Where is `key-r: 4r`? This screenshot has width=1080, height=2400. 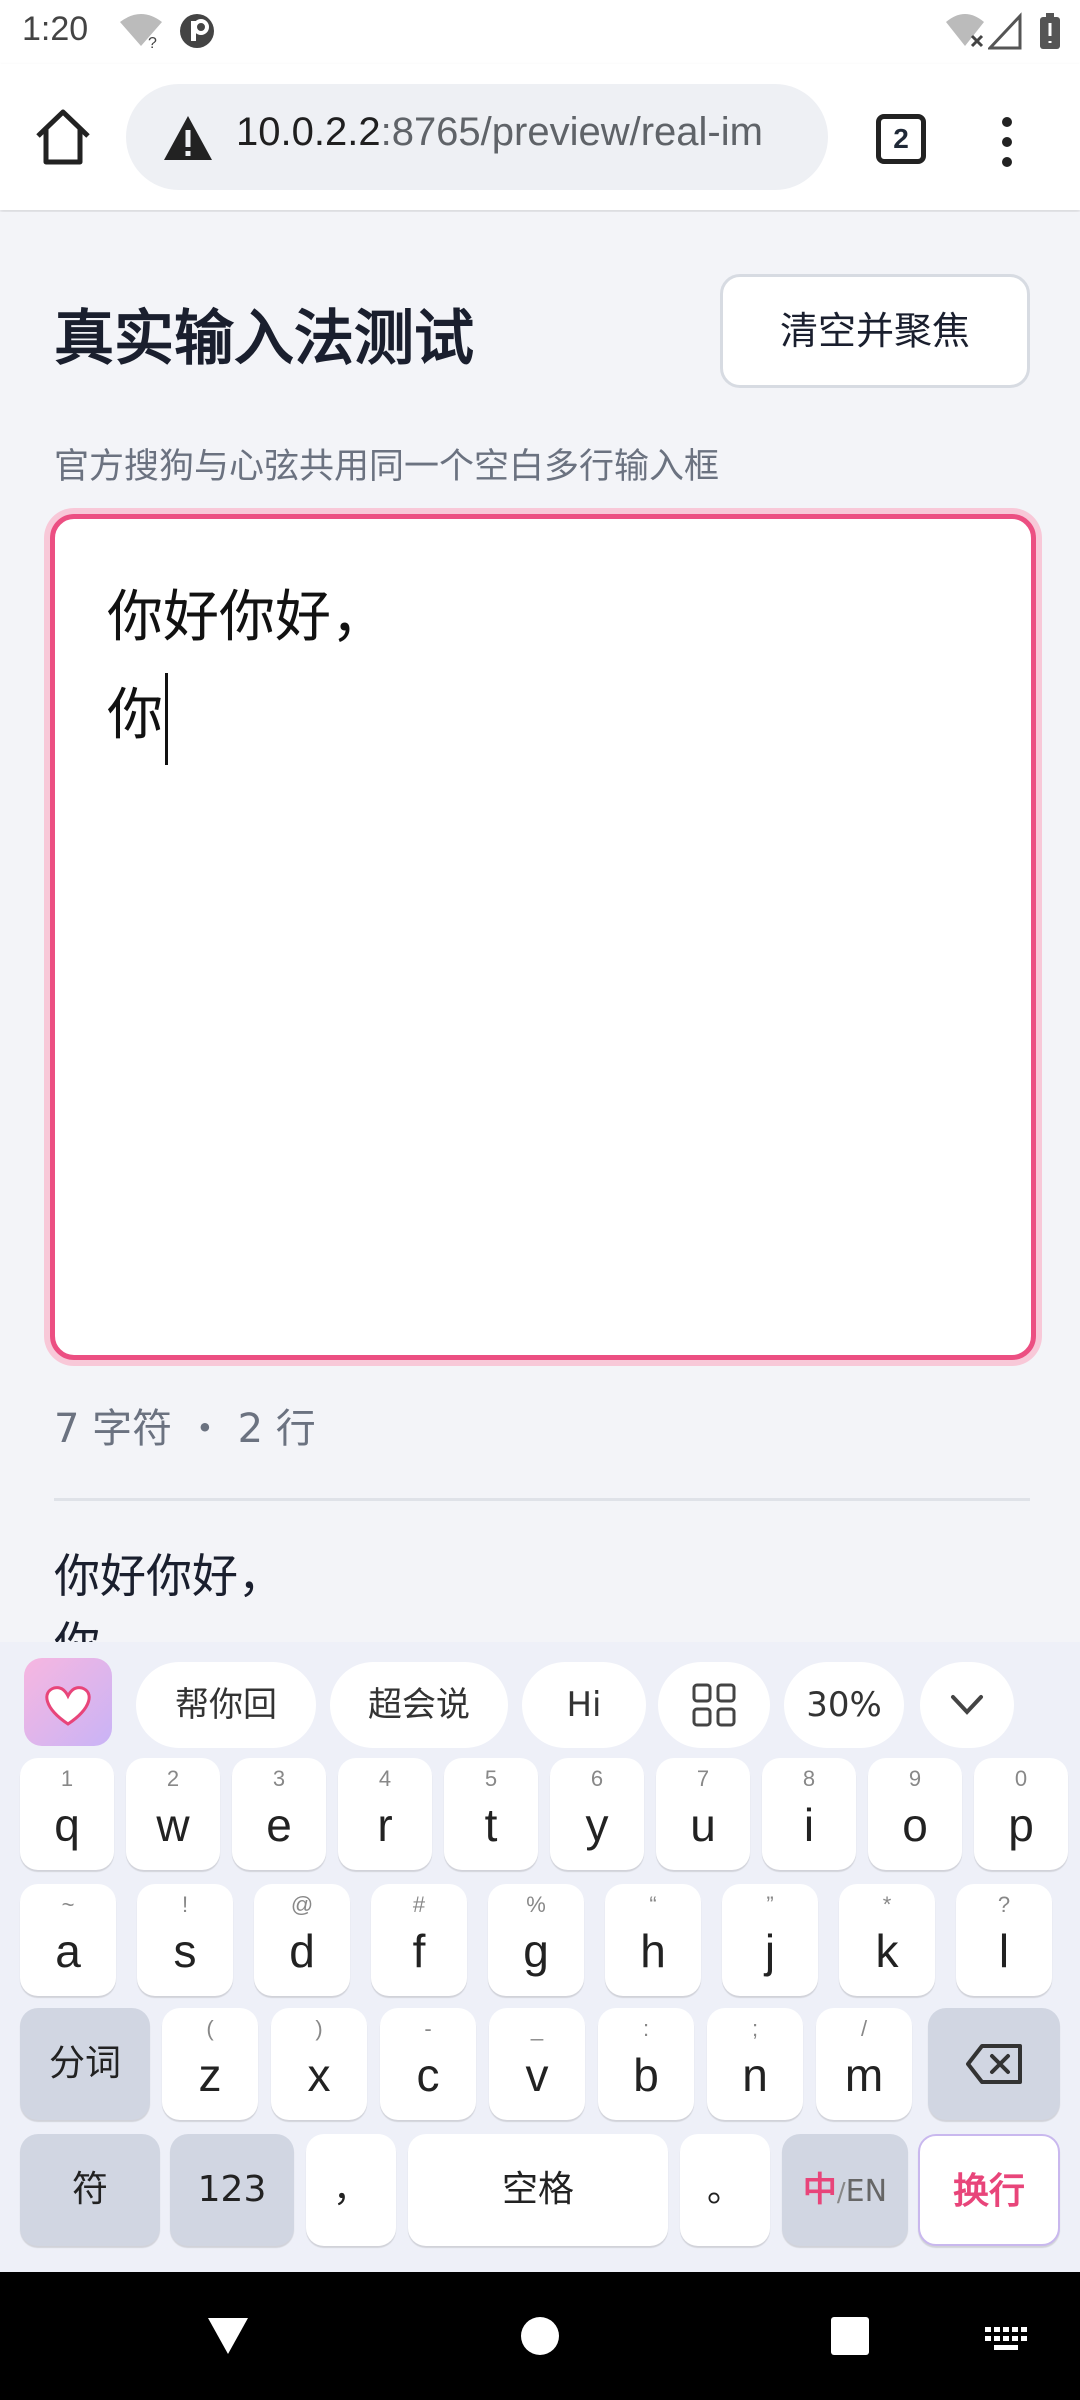 key-r: 4r is located at coordinates (385, 1814).